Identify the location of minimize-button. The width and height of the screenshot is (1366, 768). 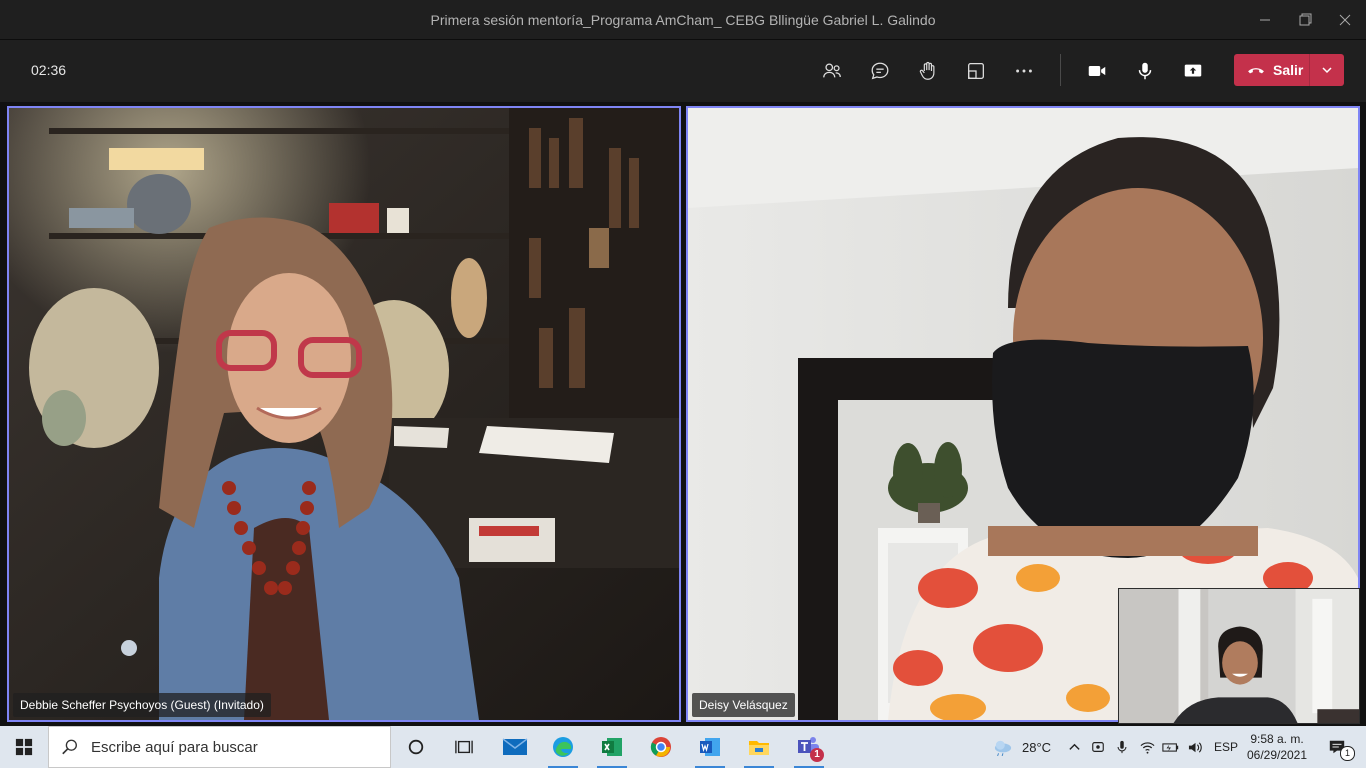
(1265, 20).